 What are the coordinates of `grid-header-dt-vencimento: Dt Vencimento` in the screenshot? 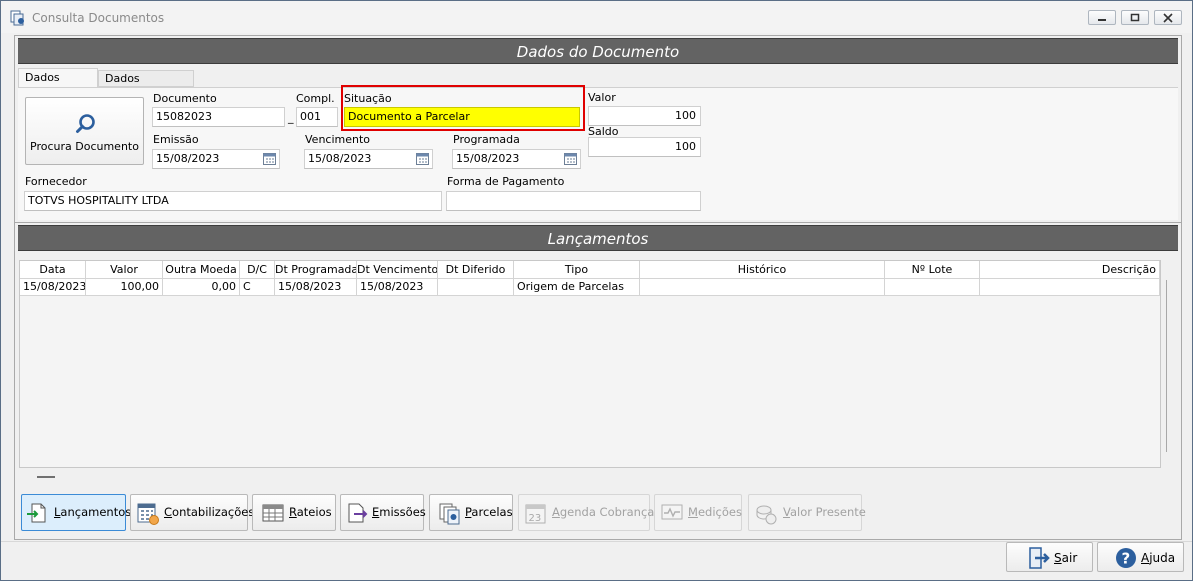 It's located at (397, 270).